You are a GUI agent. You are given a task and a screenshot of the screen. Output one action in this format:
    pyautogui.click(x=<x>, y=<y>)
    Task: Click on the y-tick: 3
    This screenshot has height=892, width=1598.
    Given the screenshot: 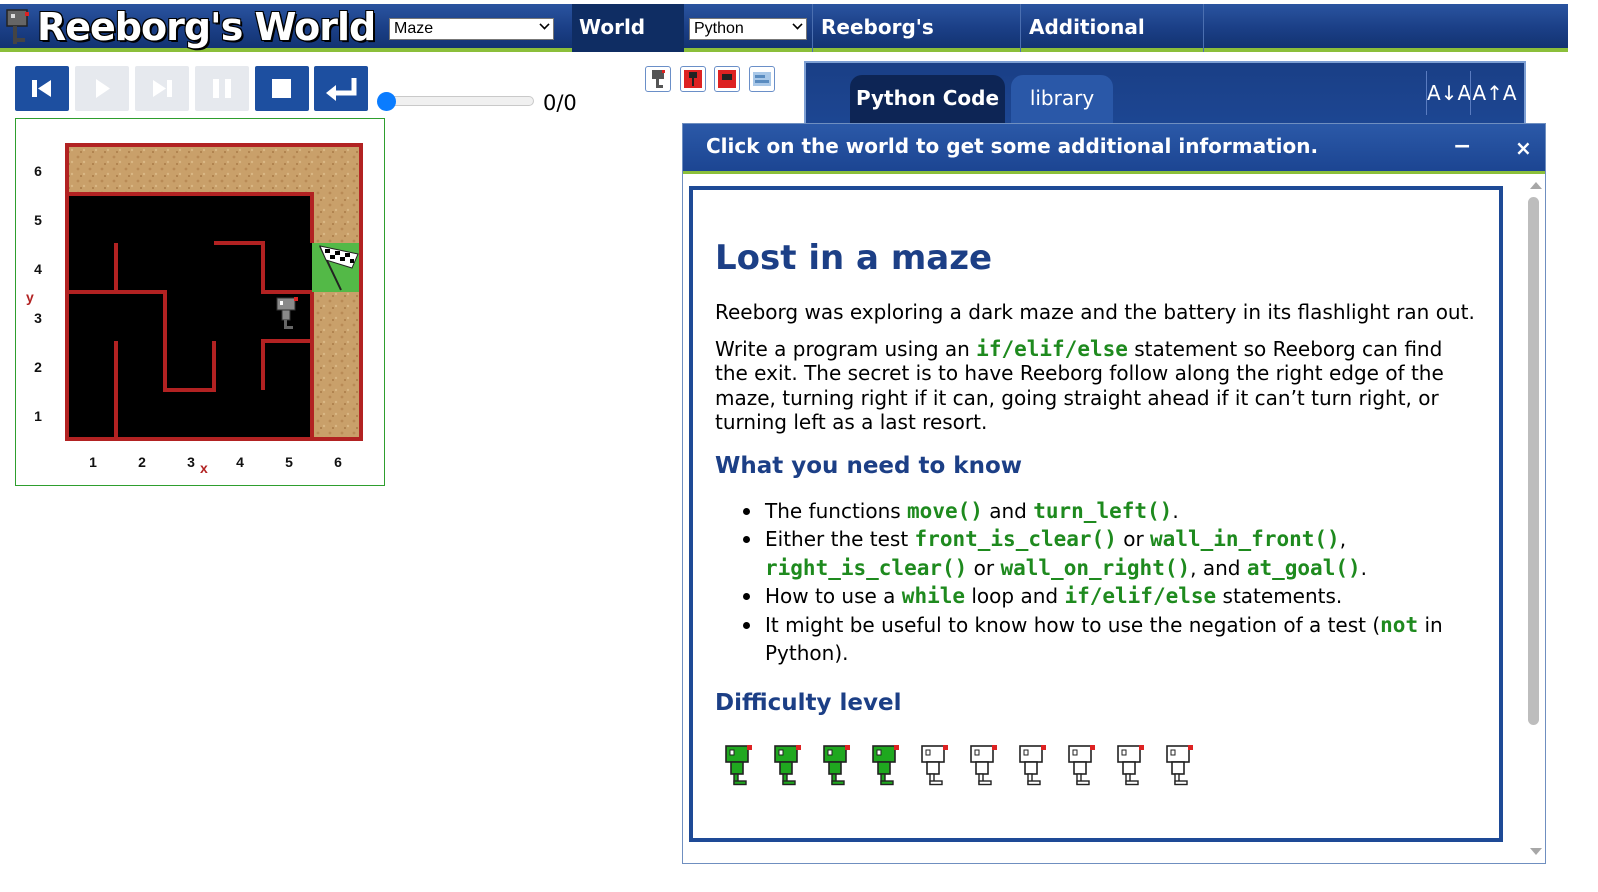 What is the action you would take?
    pyautogui.click(x=38, y=318)
    